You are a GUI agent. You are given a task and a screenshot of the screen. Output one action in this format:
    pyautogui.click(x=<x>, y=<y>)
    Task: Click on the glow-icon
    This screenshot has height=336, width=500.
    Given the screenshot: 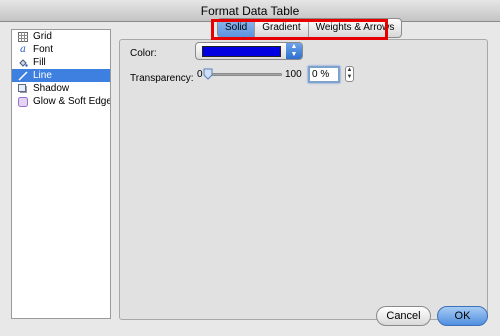 What is the action you would take?
    pyautogui.click(x=23, y=101)
    